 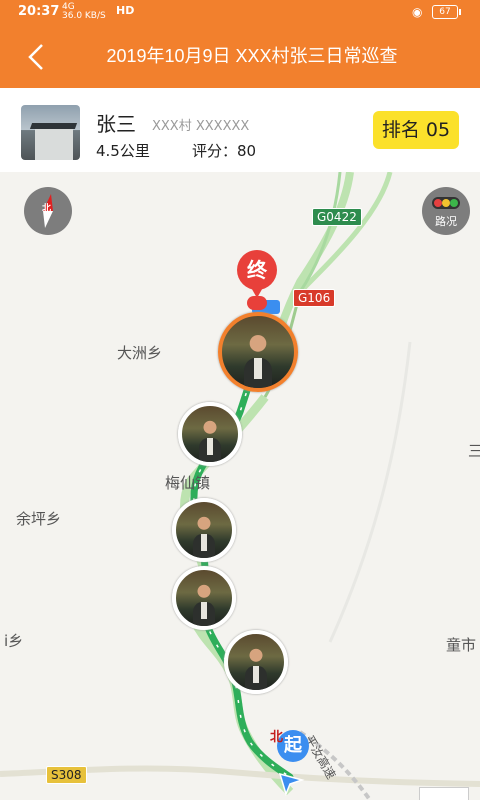 I want to click on back-button, so click(x=37, y=57).